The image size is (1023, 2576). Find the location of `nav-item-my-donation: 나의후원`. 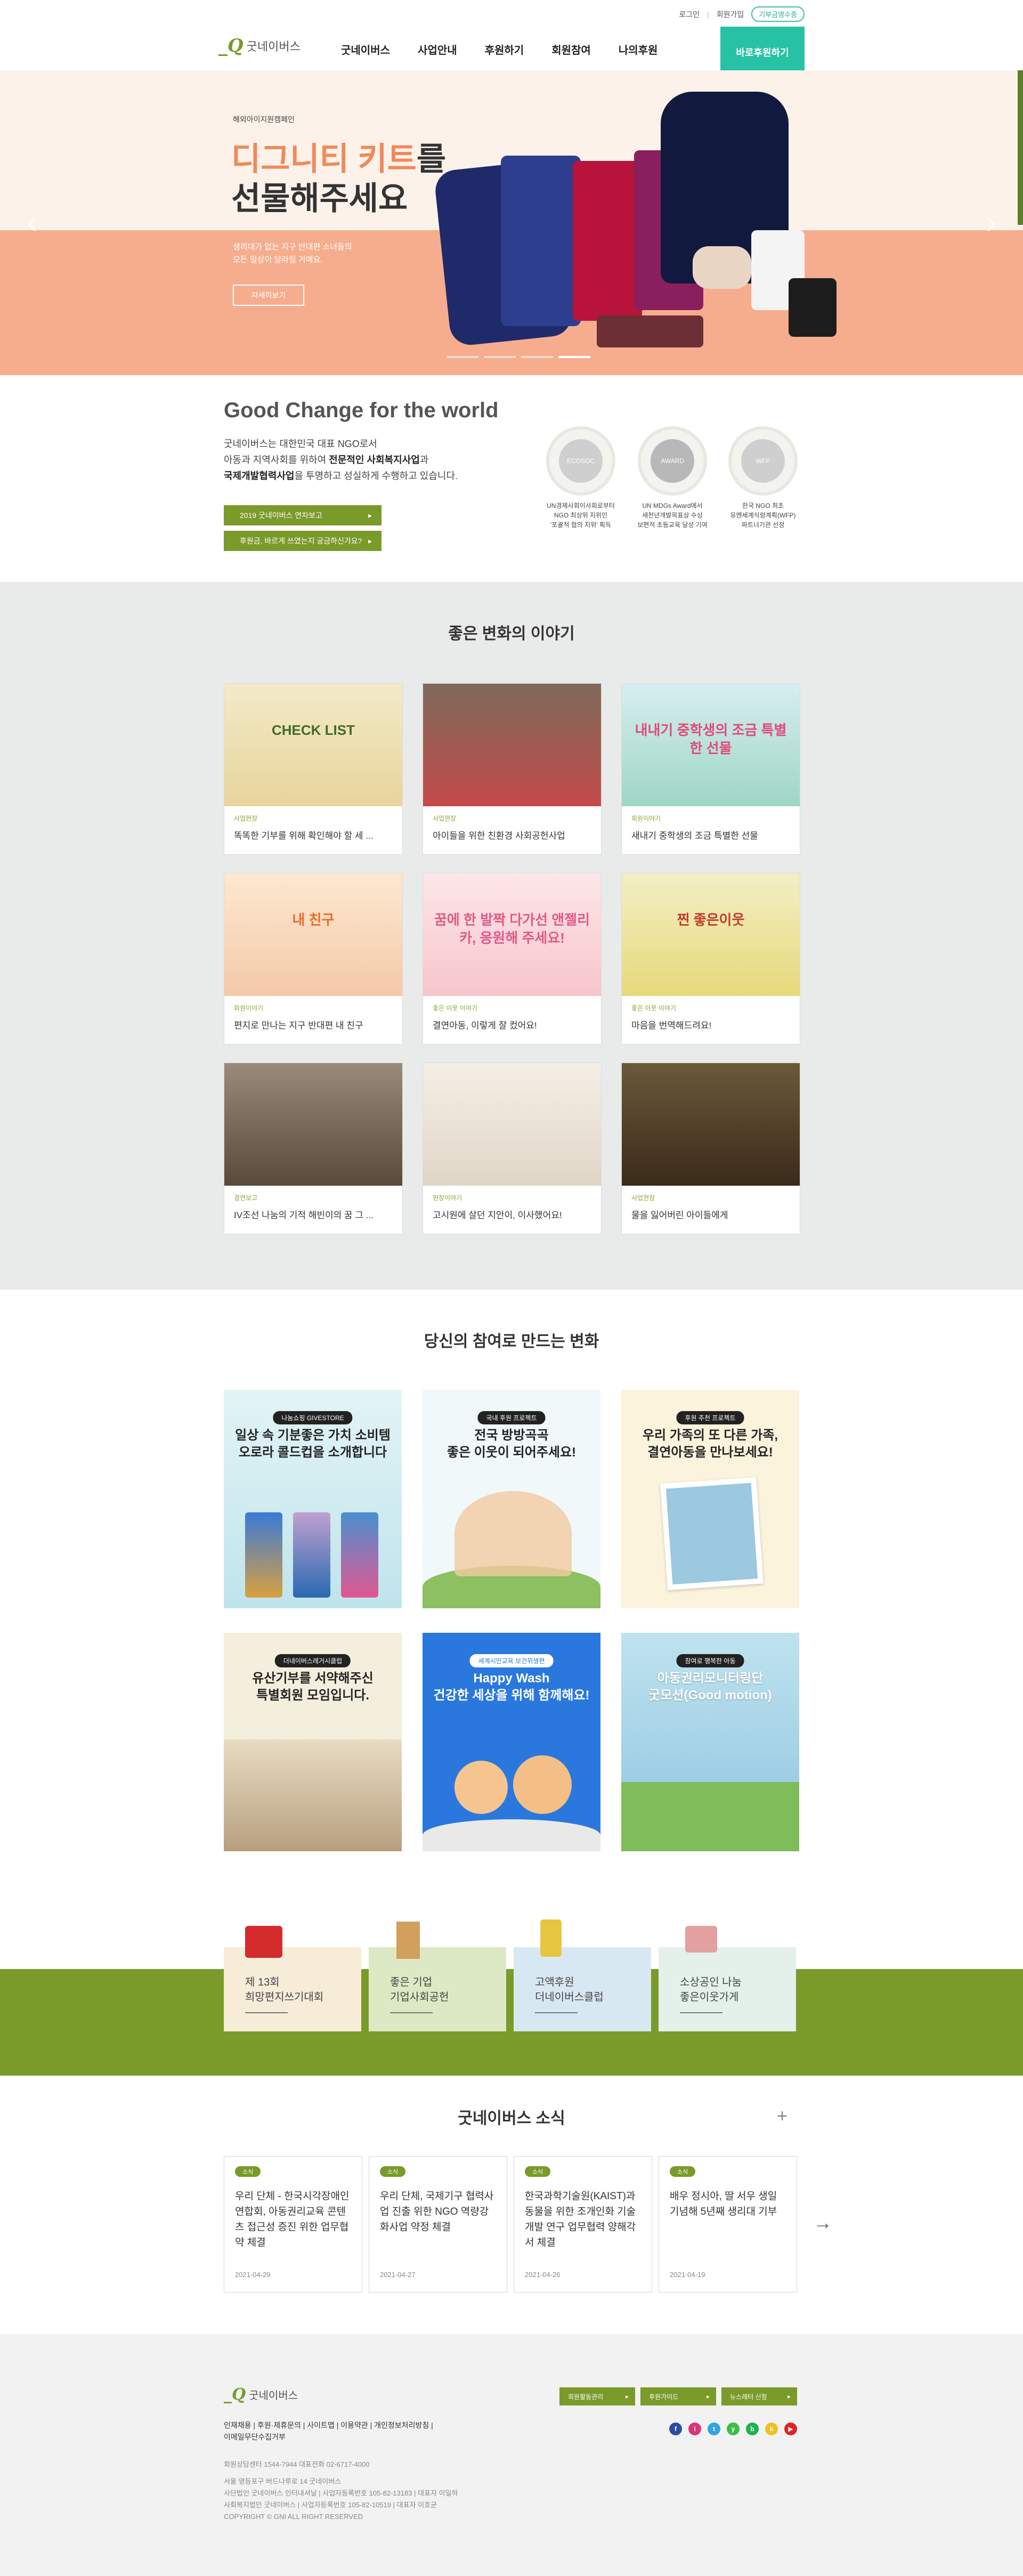

nav-item-my-donation: 나의후원 is located at coordinates (639, 50).